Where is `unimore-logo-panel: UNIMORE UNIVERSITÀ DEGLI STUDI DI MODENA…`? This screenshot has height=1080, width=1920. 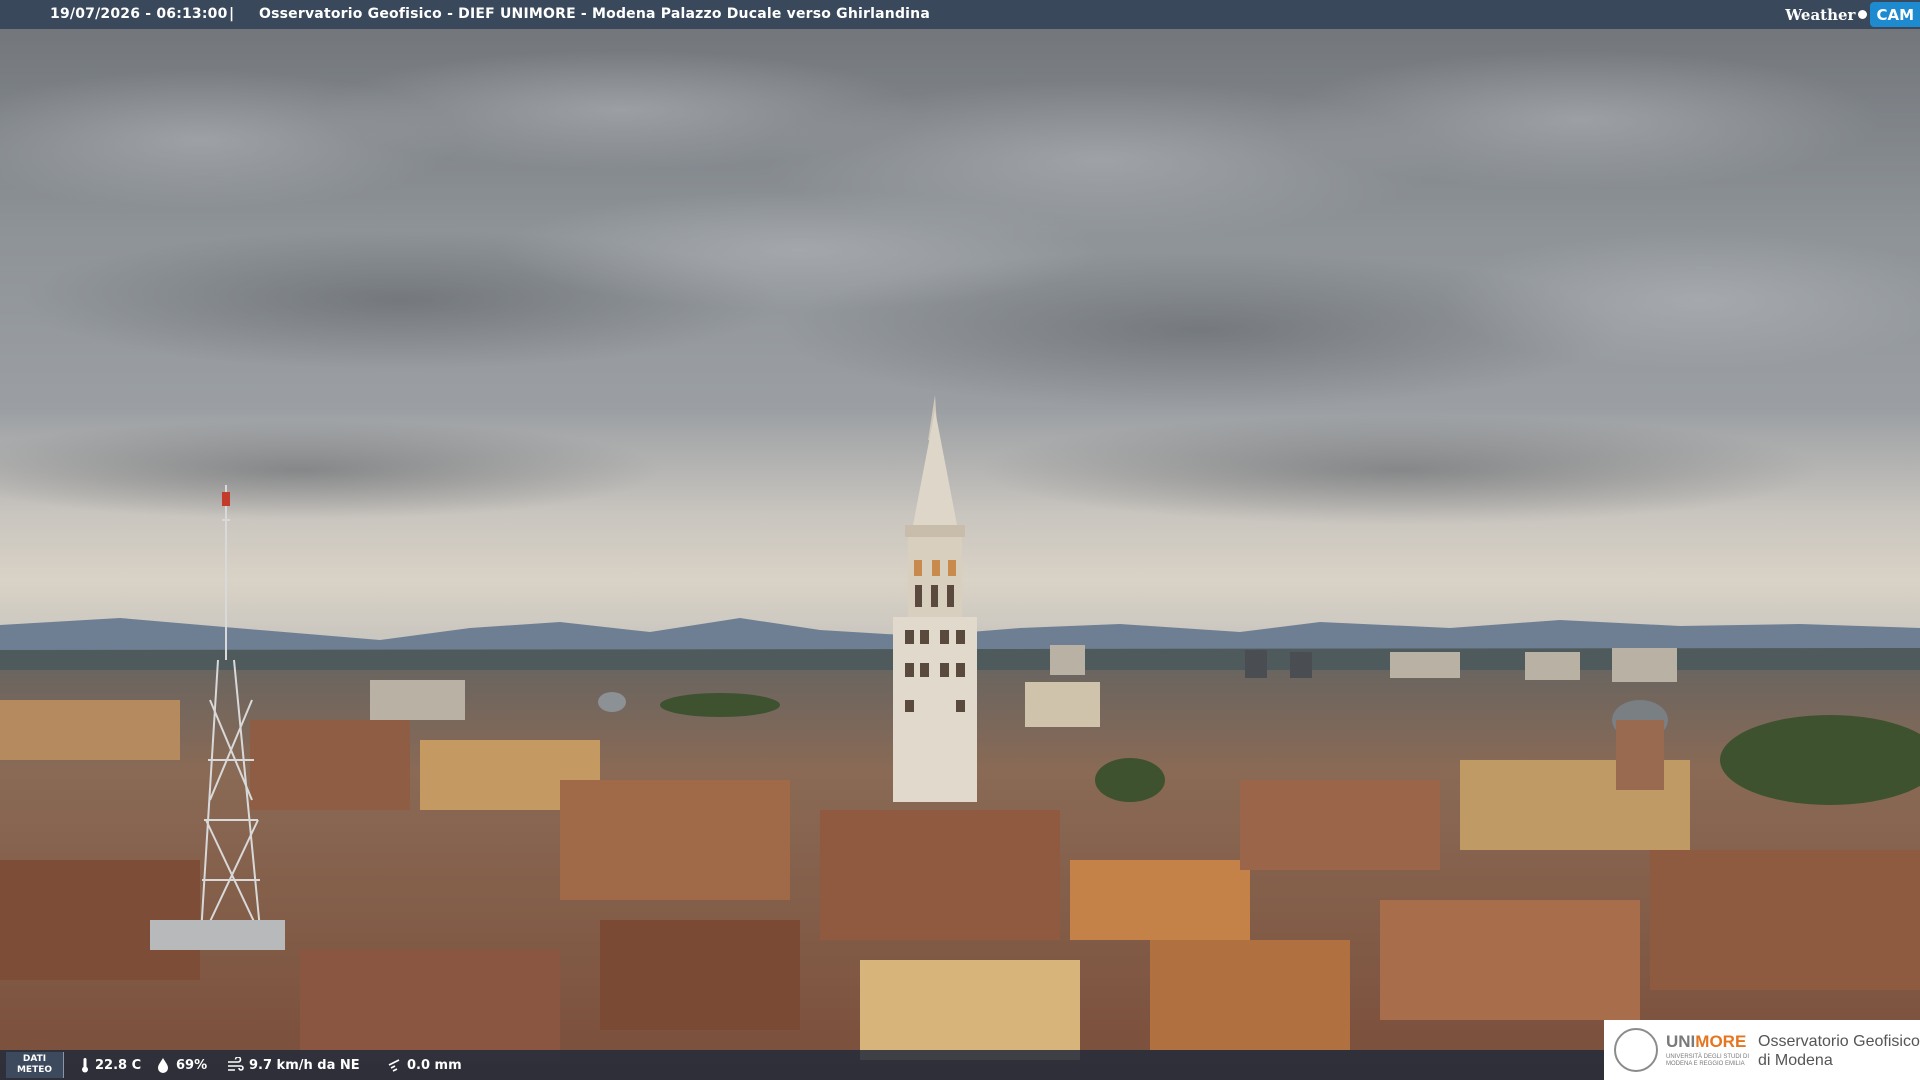 unimore-logo-panel: UNIMORE UNIVERSITÀ DEGLI STUDI DI MODENA… is located at coordinates (1762, 1050).